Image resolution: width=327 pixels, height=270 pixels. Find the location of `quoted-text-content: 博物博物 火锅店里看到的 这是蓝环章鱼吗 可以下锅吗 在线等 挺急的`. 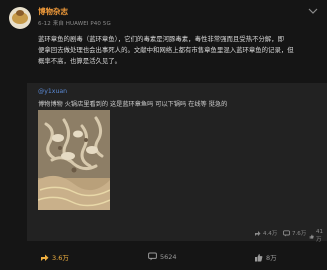

quoted-text-content: 博物博物 火锅店里看到的 这是蓝环章鱼吗 可以下锅吗 在线等 挺急的 is located at coordinates (133, 104).